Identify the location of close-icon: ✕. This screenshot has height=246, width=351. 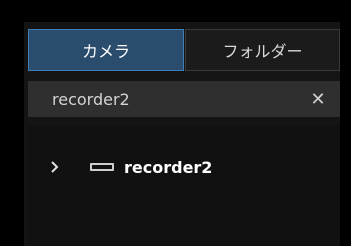
(318, 99).